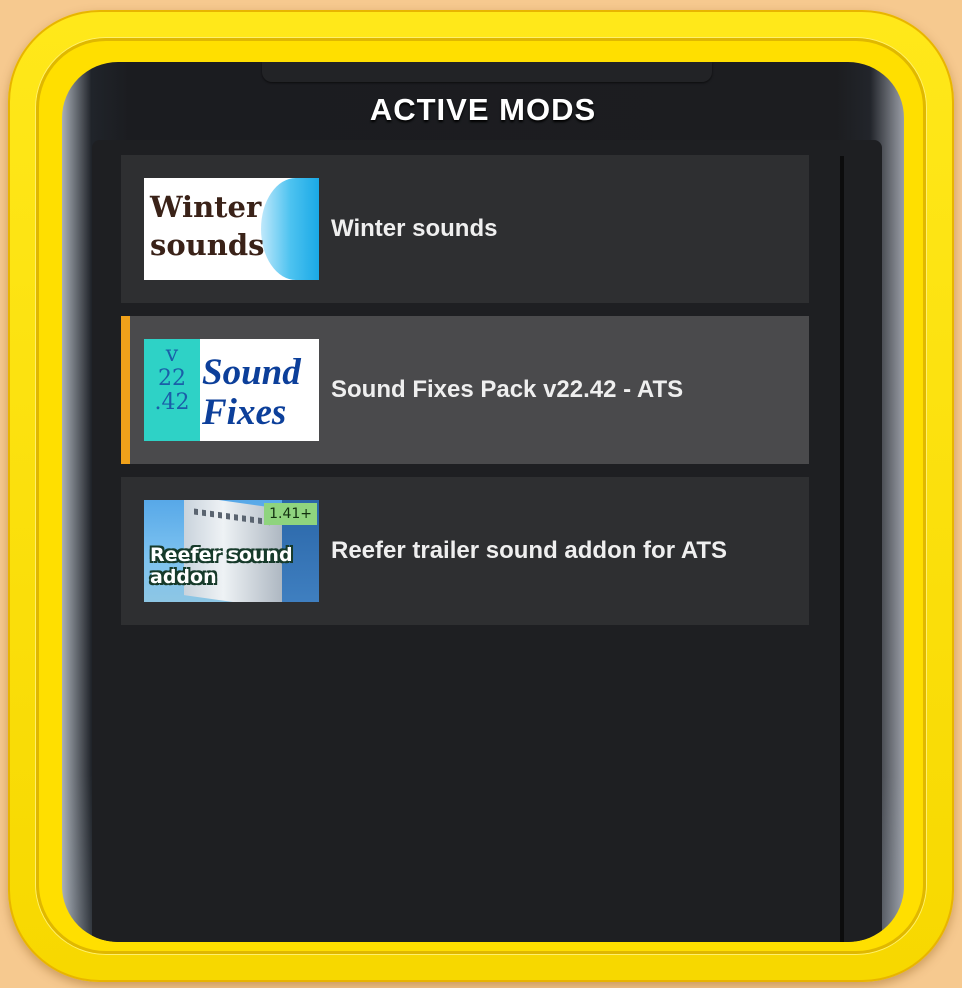  Describe the element at coordinates (172, 378) in the screenshot. I see `thumbnail-version-line: 22` at that location.